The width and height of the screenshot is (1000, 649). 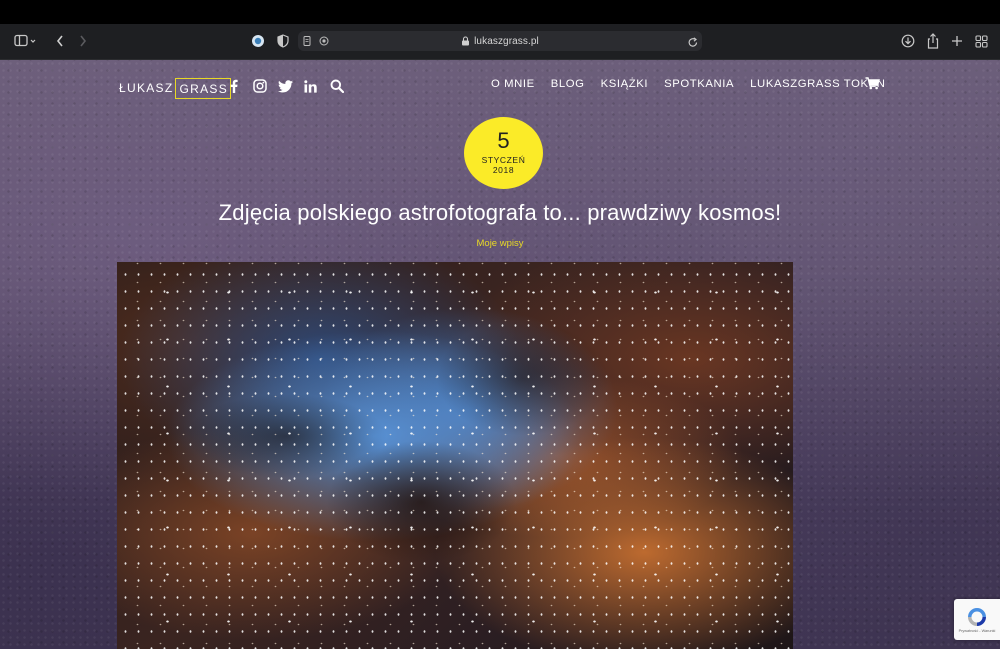 What do you see at coordinates (933, 41) in the screenshot?
I see `share-icon` at bounding box center [933, 41].